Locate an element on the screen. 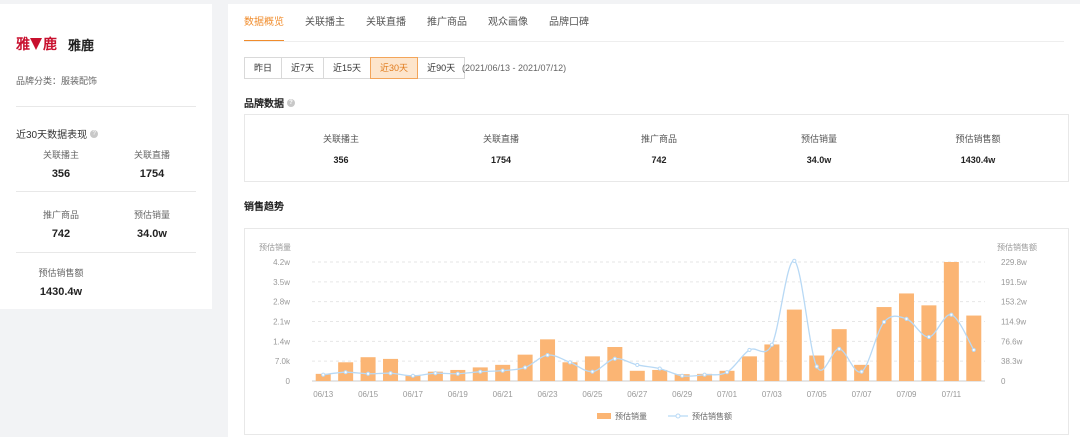  y-tick-left: 4.2w is located at coordinates (281, 262).